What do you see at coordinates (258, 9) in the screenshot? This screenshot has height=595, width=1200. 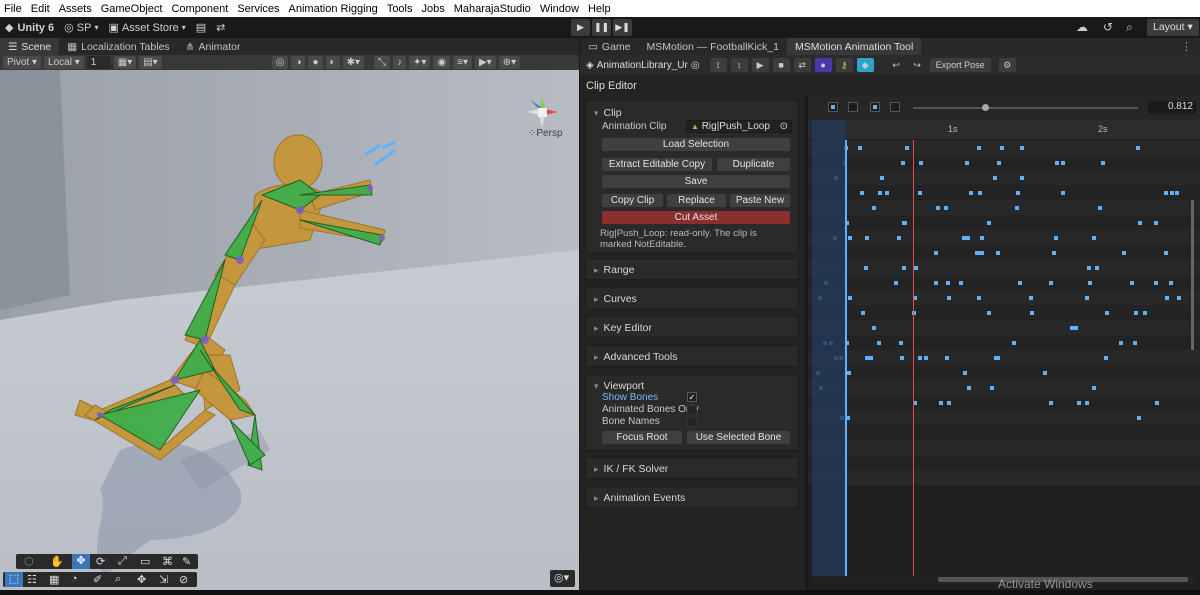 I see `menu-services: Services` at bounding box center [258, 9].